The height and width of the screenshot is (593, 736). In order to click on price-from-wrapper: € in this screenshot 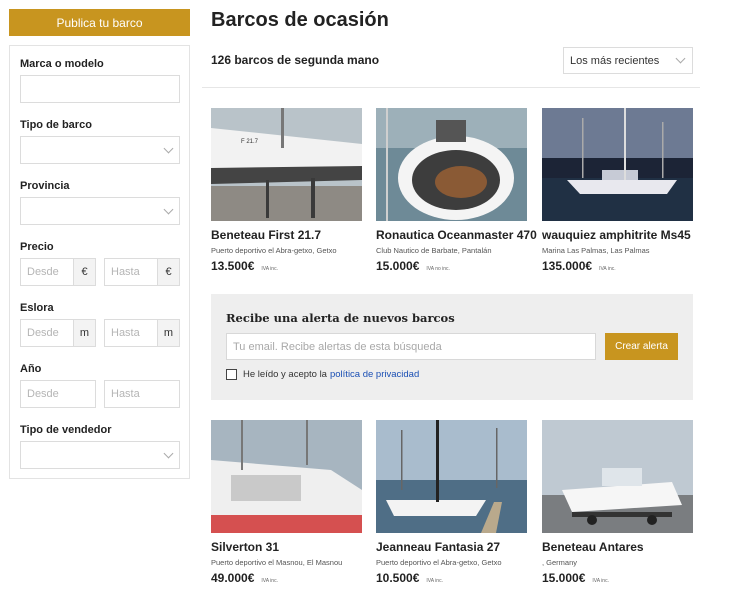, I will do `click(58, 272)`.